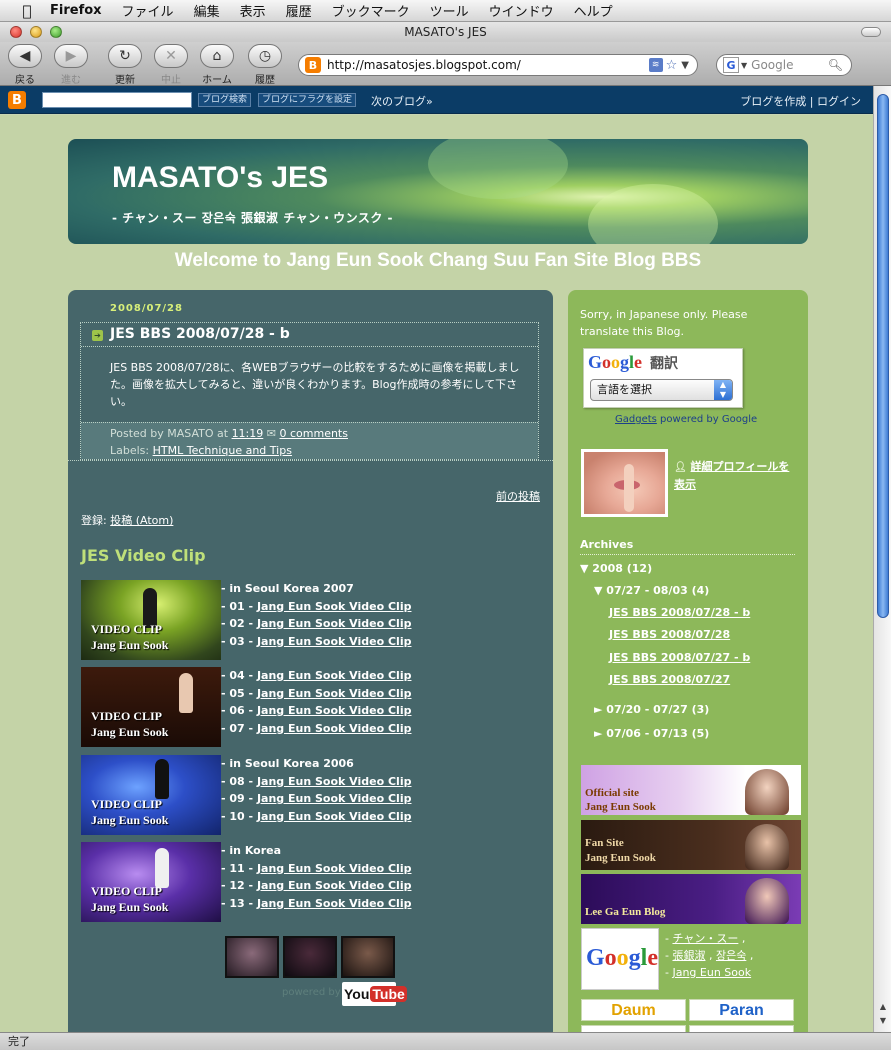  Describe the element at coordinates (651, 733) in the screenshot. I see `archive-week-toggle: ► 07/06 - 07/13 (5)` at that location.